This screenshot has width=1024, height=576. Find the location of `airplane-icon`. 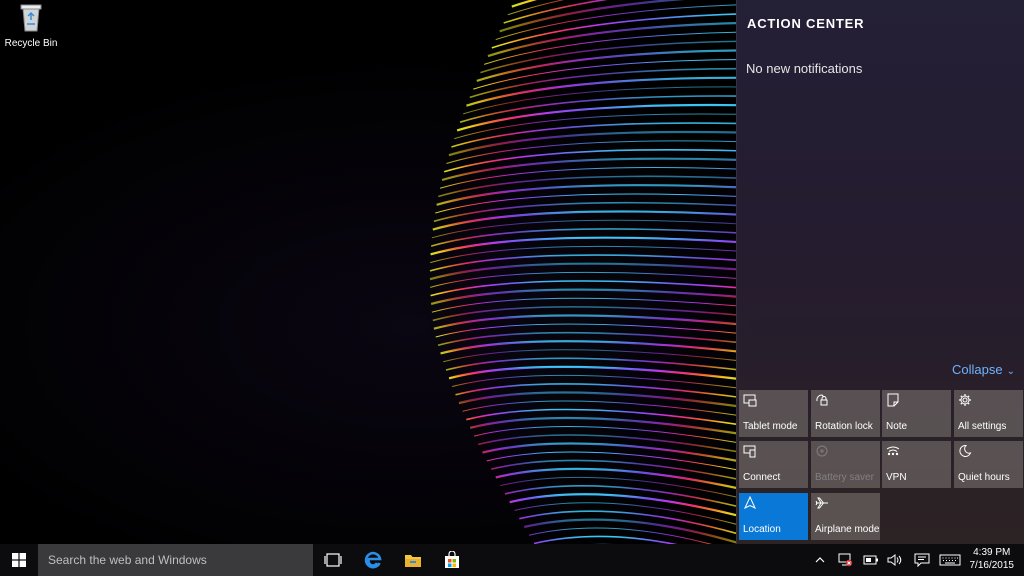

airplane-icon is located at coordinates (821, 503).